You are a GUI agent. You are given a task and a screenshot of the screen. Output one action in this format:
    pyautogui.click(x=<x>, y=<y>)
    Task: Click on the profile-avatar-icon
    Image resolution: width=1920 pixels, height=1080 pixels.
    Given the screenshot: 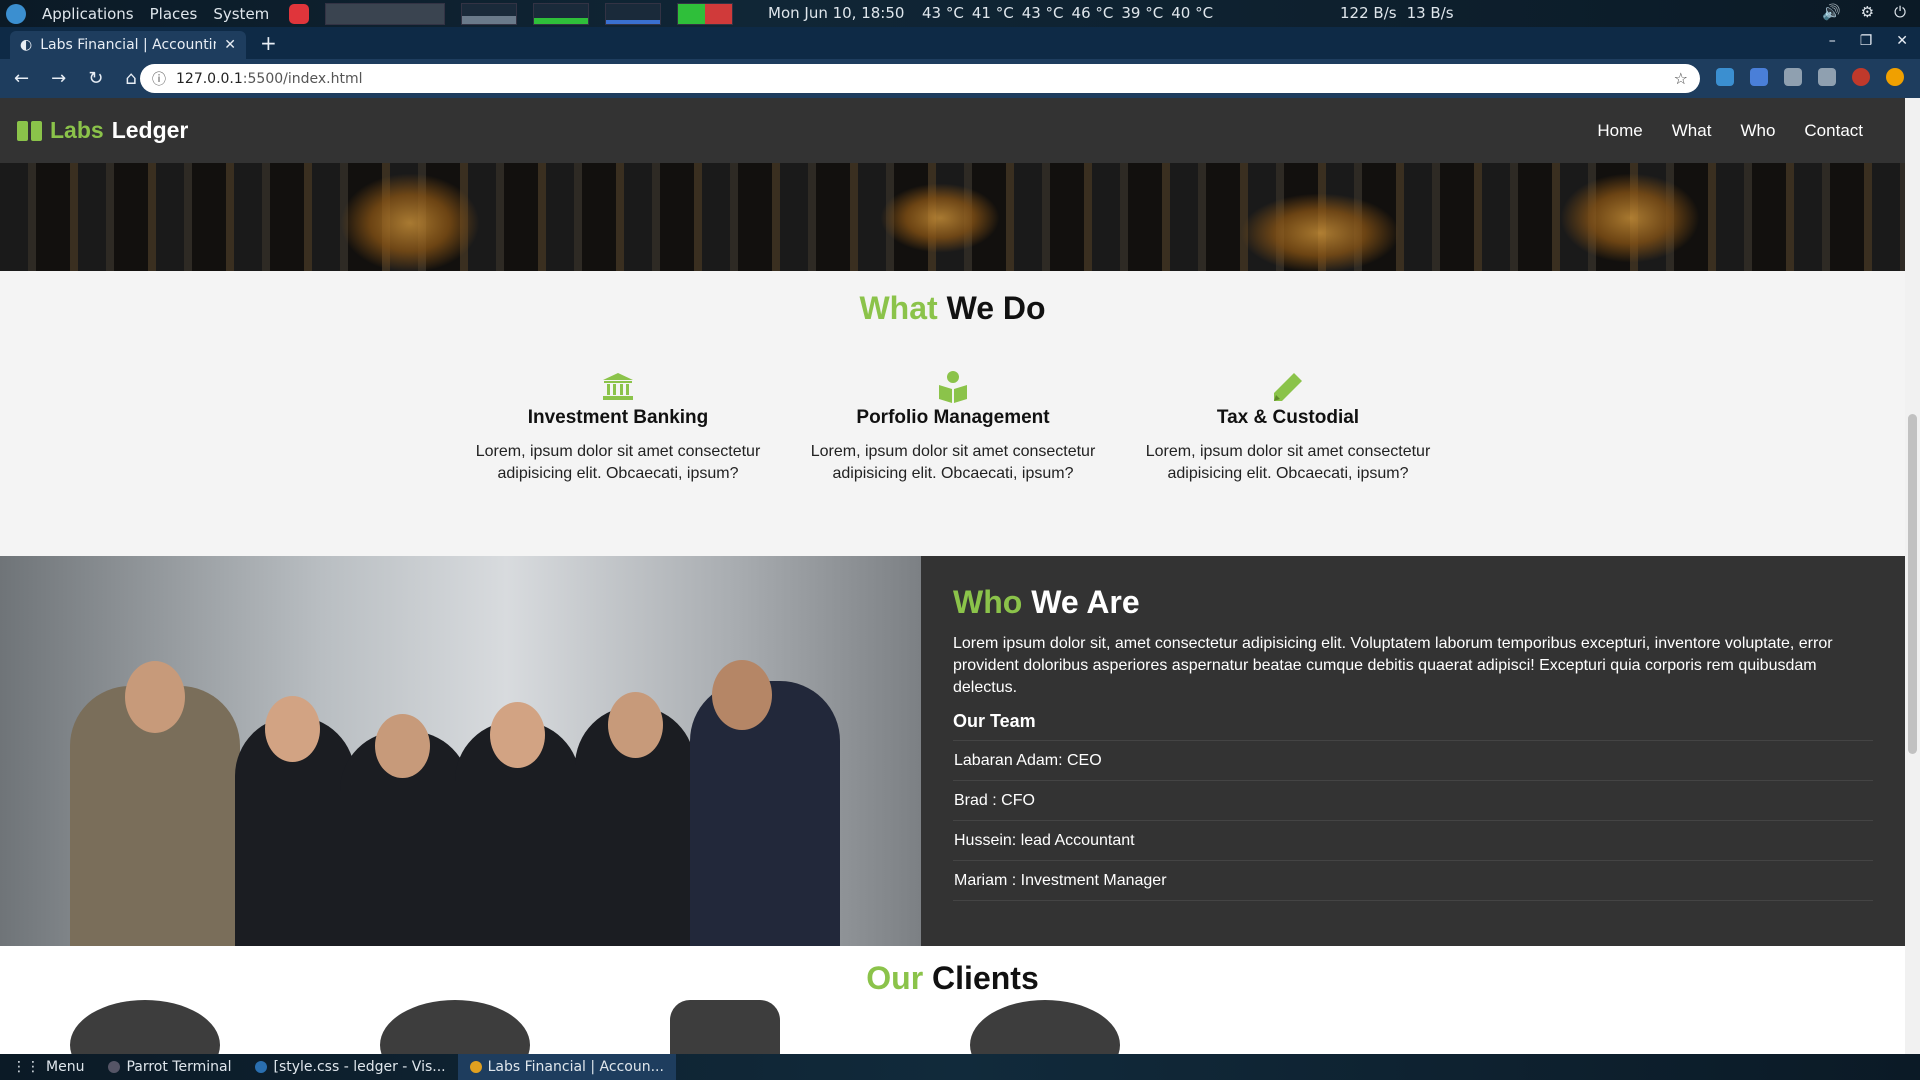 What is the action you would take?
    pyautogui.click(x=1861, y=77)
    